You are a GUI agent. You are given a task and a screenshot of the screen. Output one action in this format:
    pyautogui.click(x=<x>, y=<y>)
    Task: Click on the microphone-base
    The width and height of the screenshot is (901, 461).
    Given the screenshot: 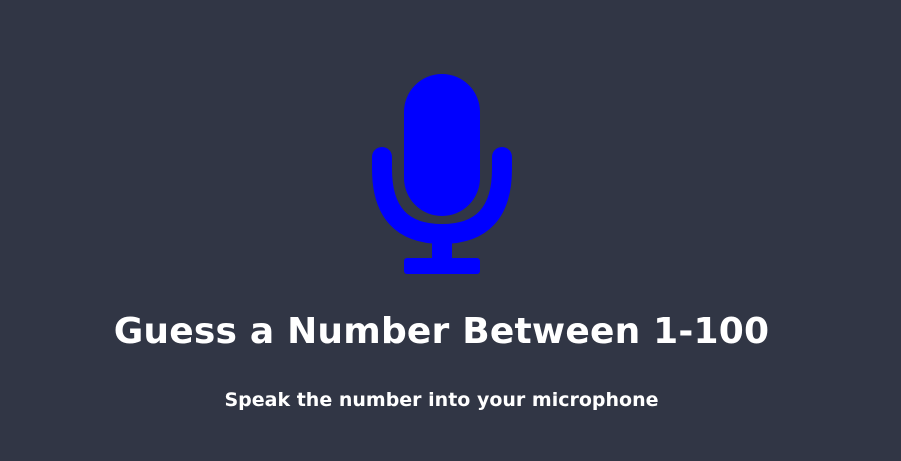 What is the action you would take?
    pyautogui.click(x=442, y=266)
    